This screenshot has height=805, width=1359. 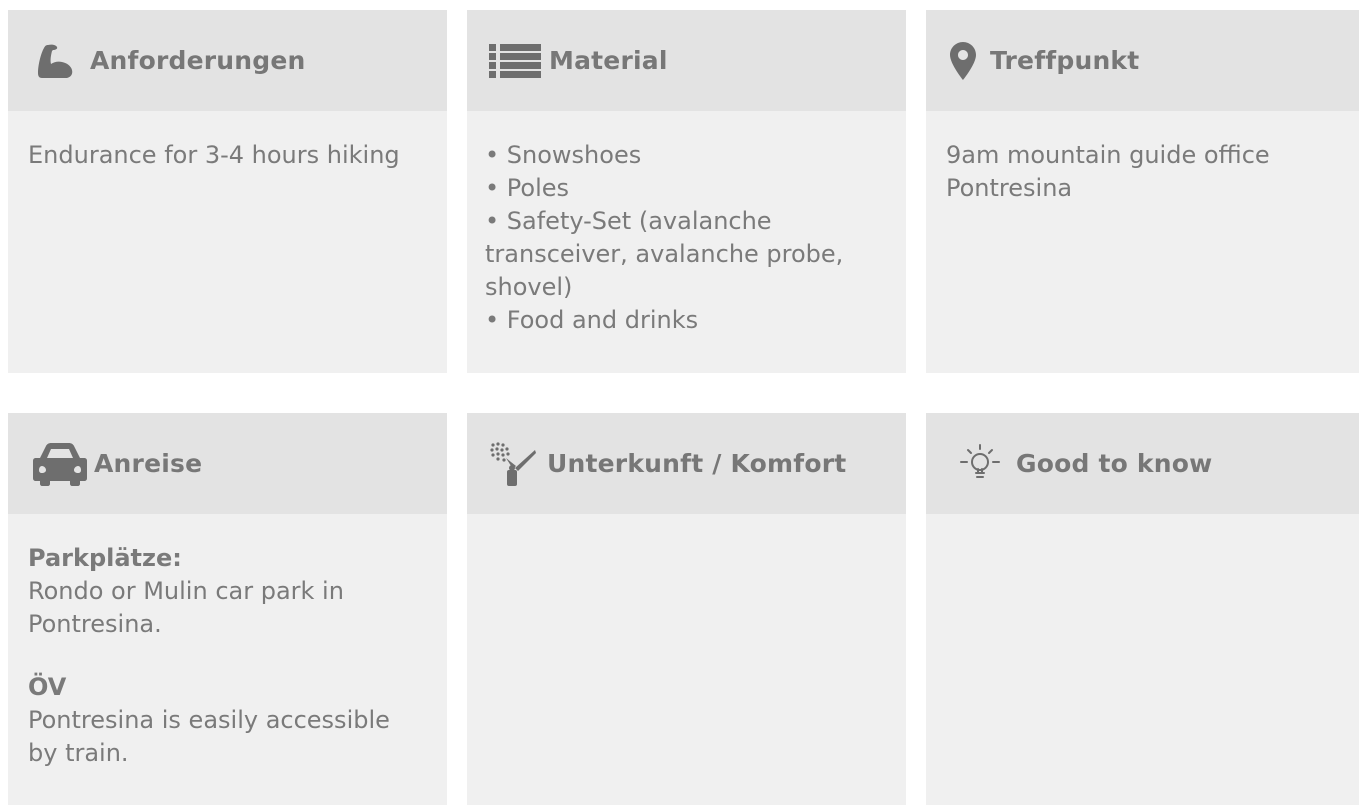 I want to click on transit-line: Pontresina is easily accessible, so click(x=209, y=720).